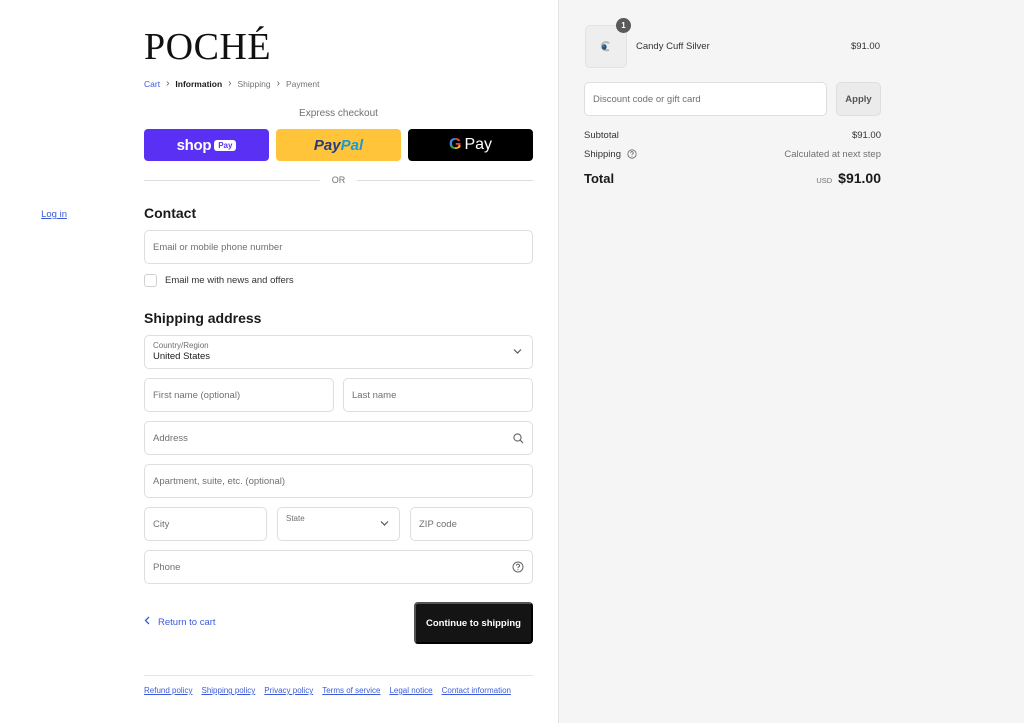 Image resolution: width=1024 pixels, height=723 pixels. Describe the element at coordinates (225, 145) in the screenshot. I see `shop-pay-badge: Pay` at that location.